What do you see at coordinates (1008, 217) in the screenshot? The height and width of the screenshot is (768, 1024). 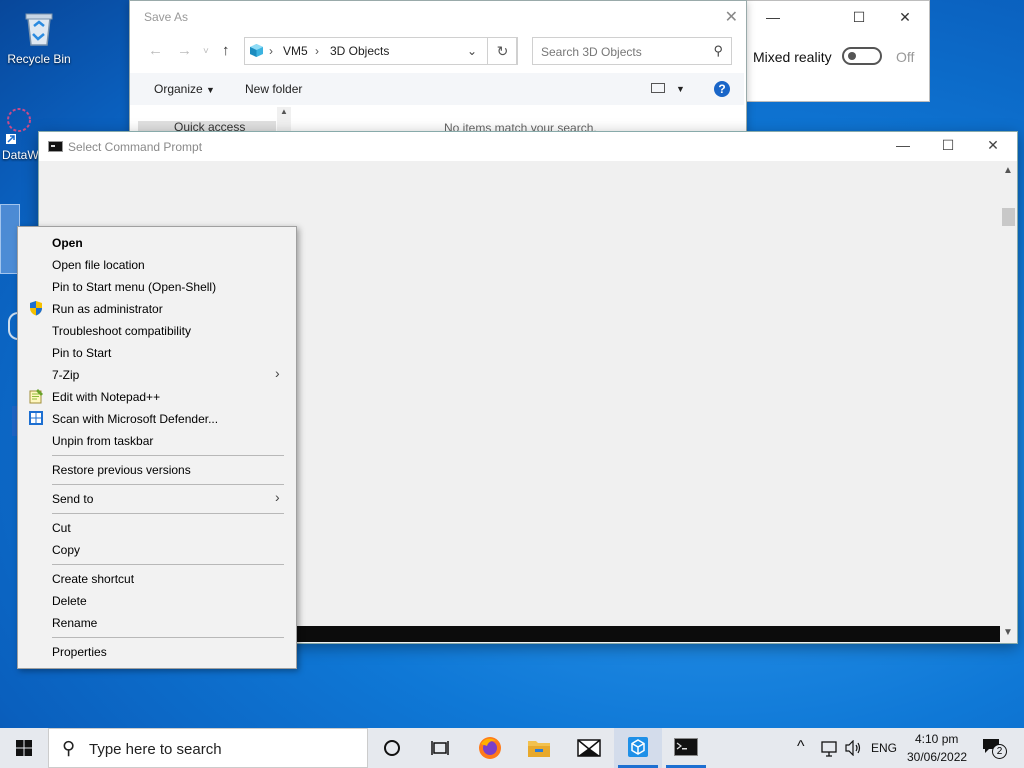 I see `scroll-thumb` at bounding box center [1008, 217].